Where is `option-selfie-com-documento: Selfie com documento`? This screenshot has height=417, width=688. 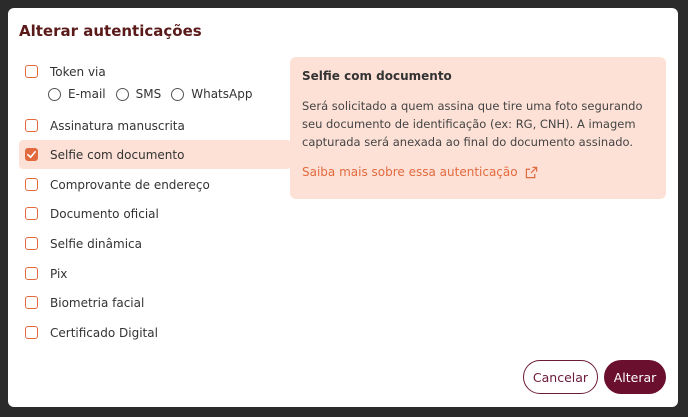
option-selfie-com-documento: Selfie com documento is located at coordinates (155, 154).